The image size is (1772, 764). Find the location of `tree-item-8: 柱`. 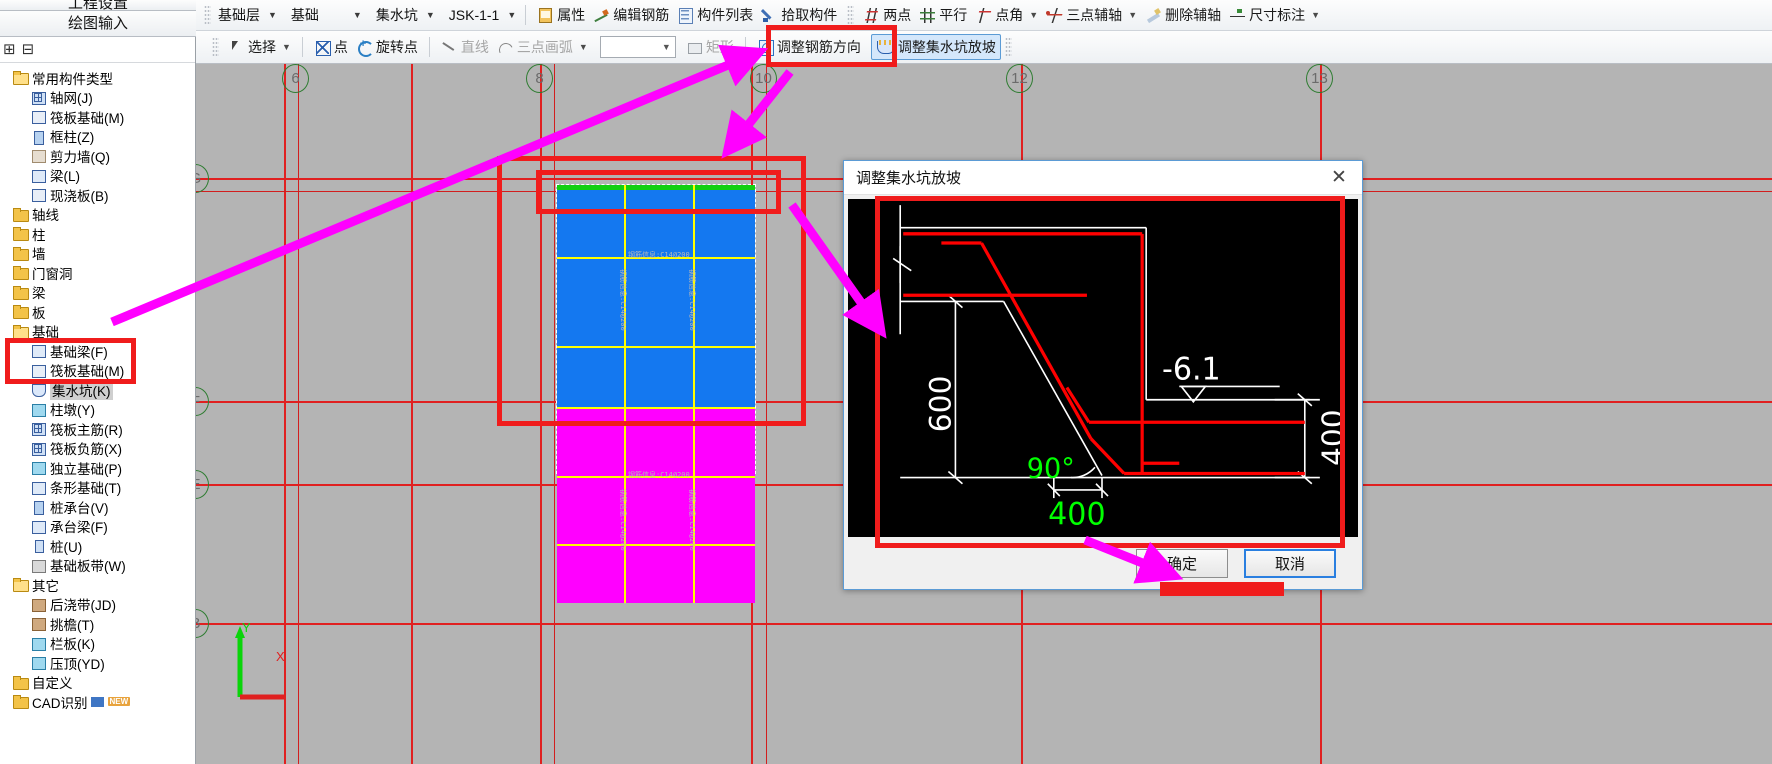

tree-item-8: 柱 is located at coordinates (97, 234).